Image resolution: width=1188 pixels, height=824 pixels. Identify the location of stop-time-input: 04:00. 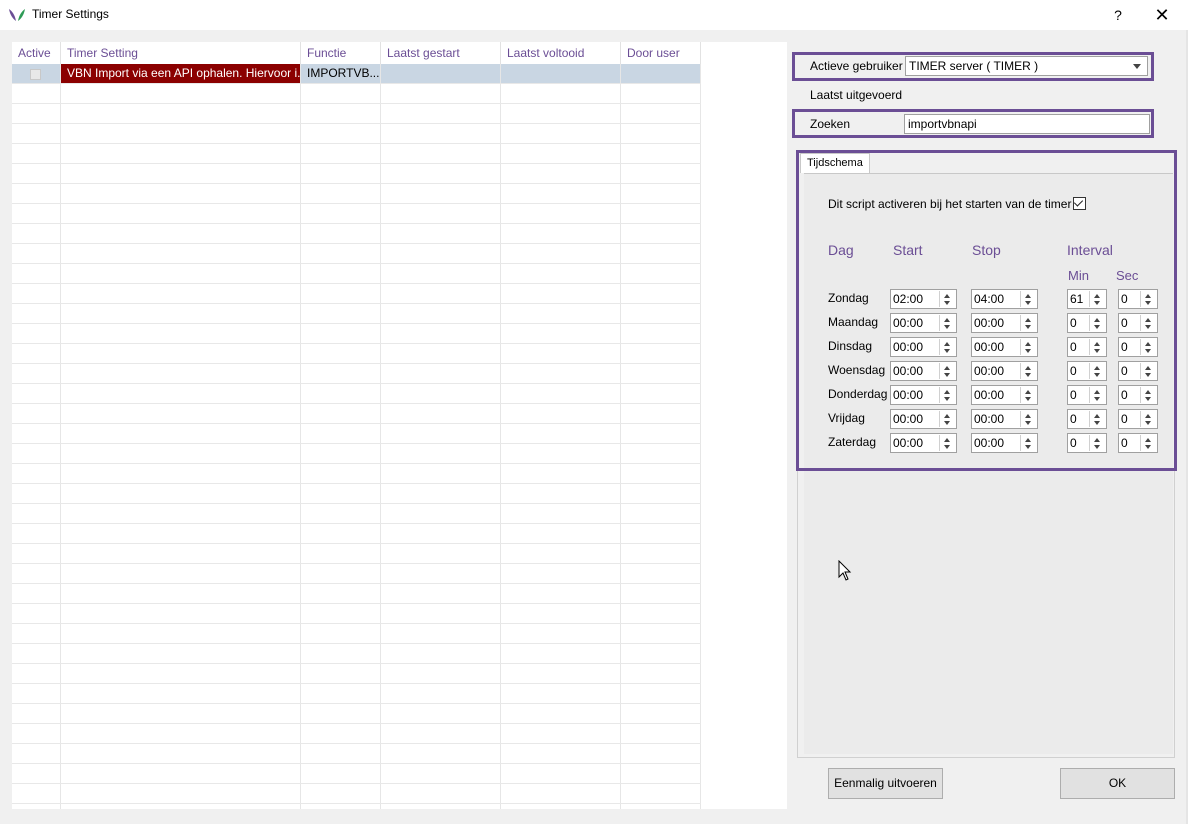
(1004, 299).